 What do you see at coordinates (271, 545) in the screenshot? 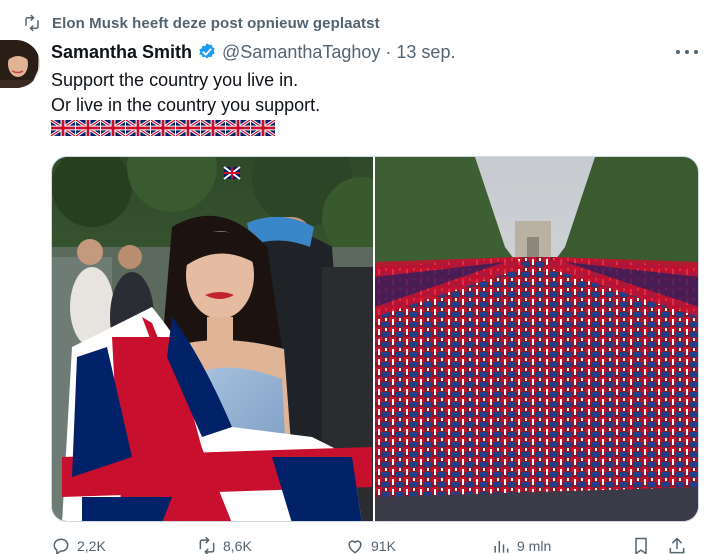
I see `repost-button: 8,6K` at bounding box center [271, 545].